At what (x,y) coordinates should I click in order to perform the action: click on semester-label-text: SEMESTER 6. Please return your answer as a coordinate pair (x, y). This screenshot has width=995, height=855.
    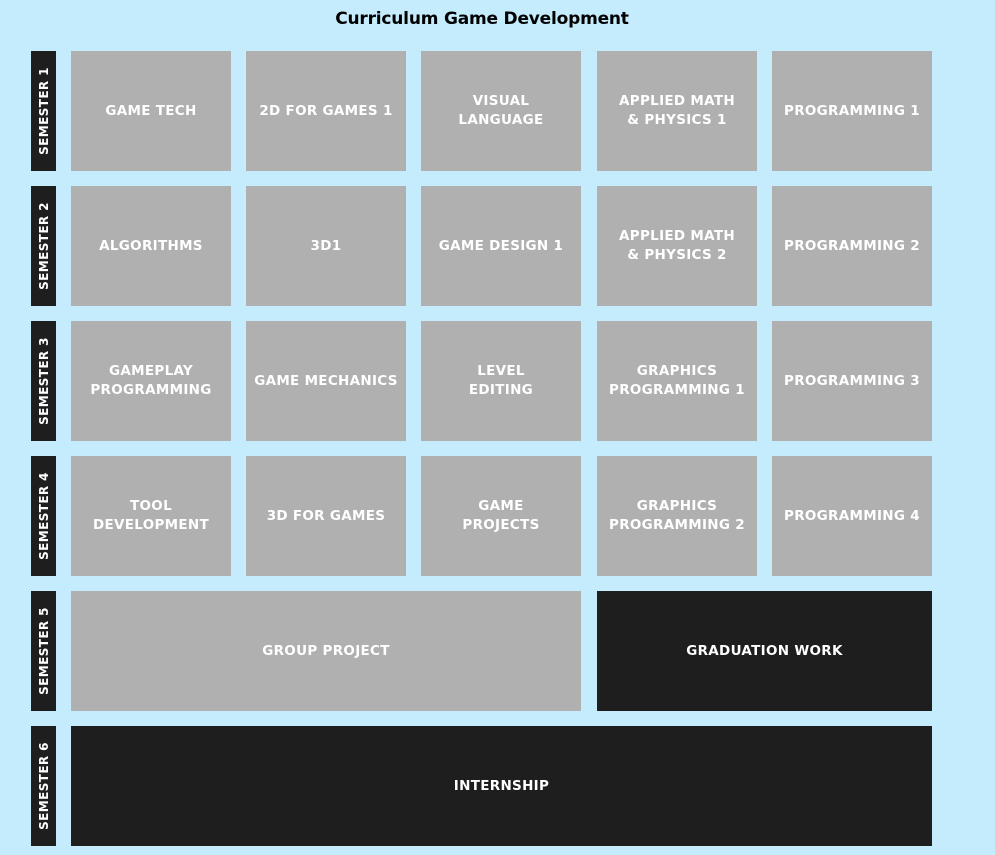
    Looking at the image, I should click on (43, 786).